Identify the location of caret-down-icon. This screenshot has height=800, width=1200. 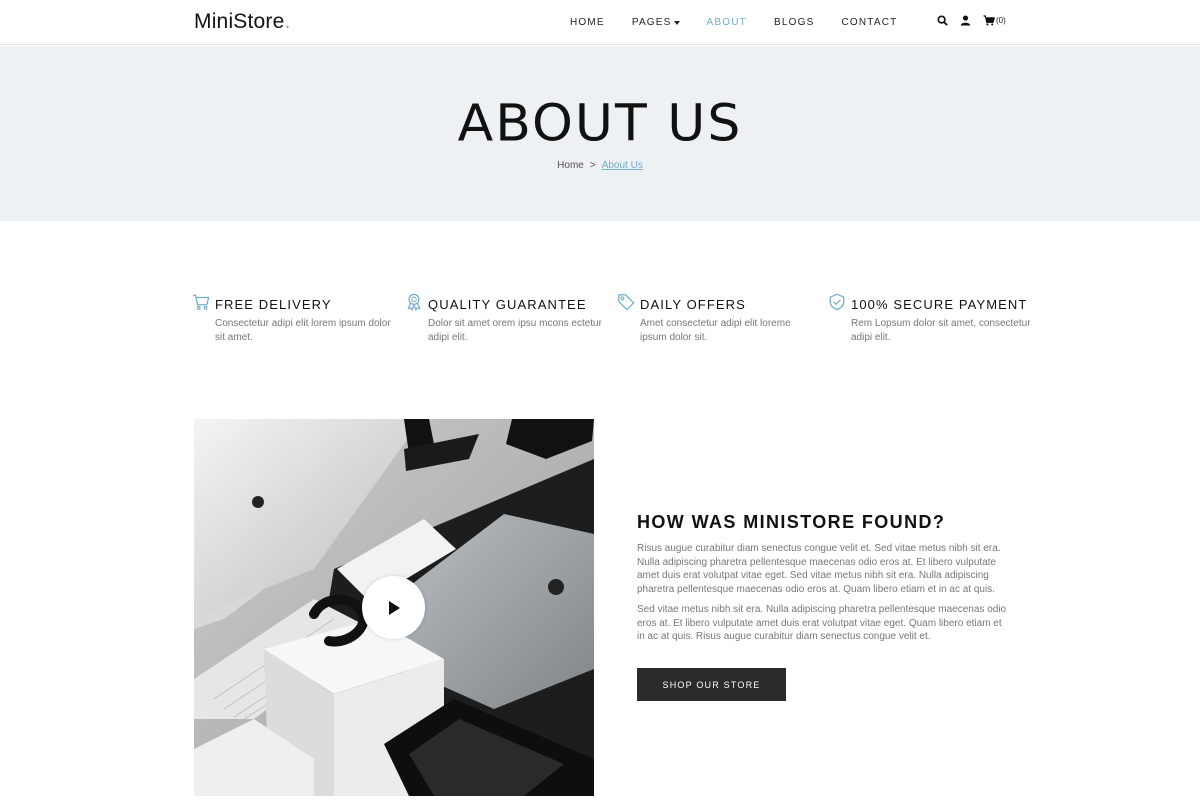
(676, 22).